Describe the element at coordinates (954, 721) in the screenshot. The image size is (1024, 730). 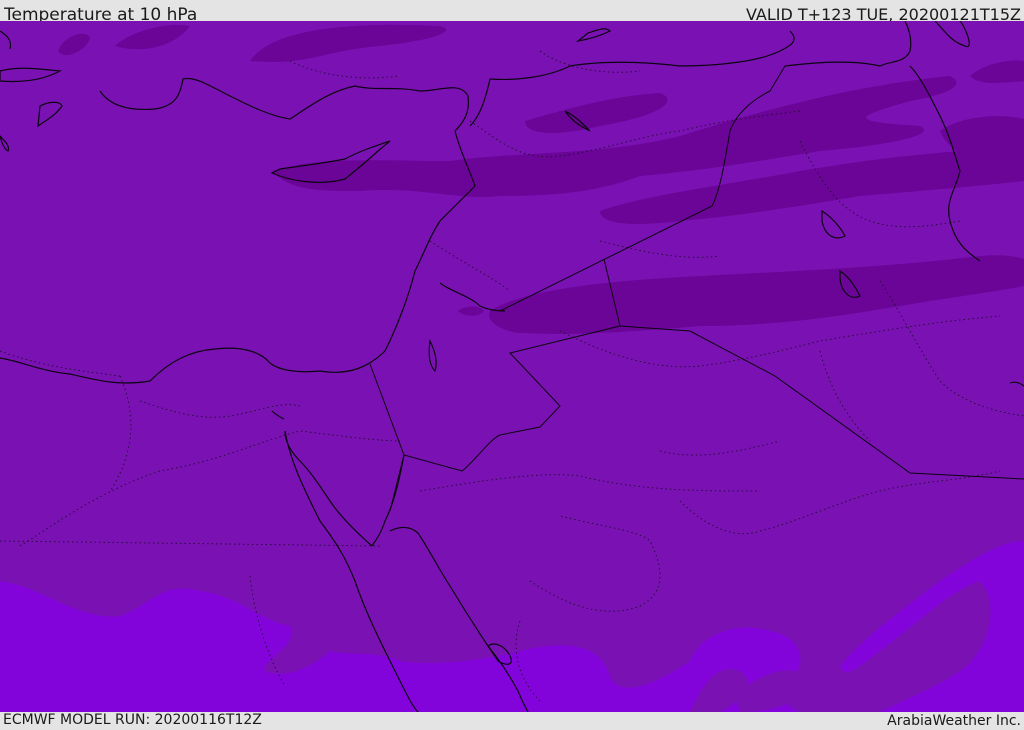
I see `credit-label: ArabiaWeather Inc.` at that location.